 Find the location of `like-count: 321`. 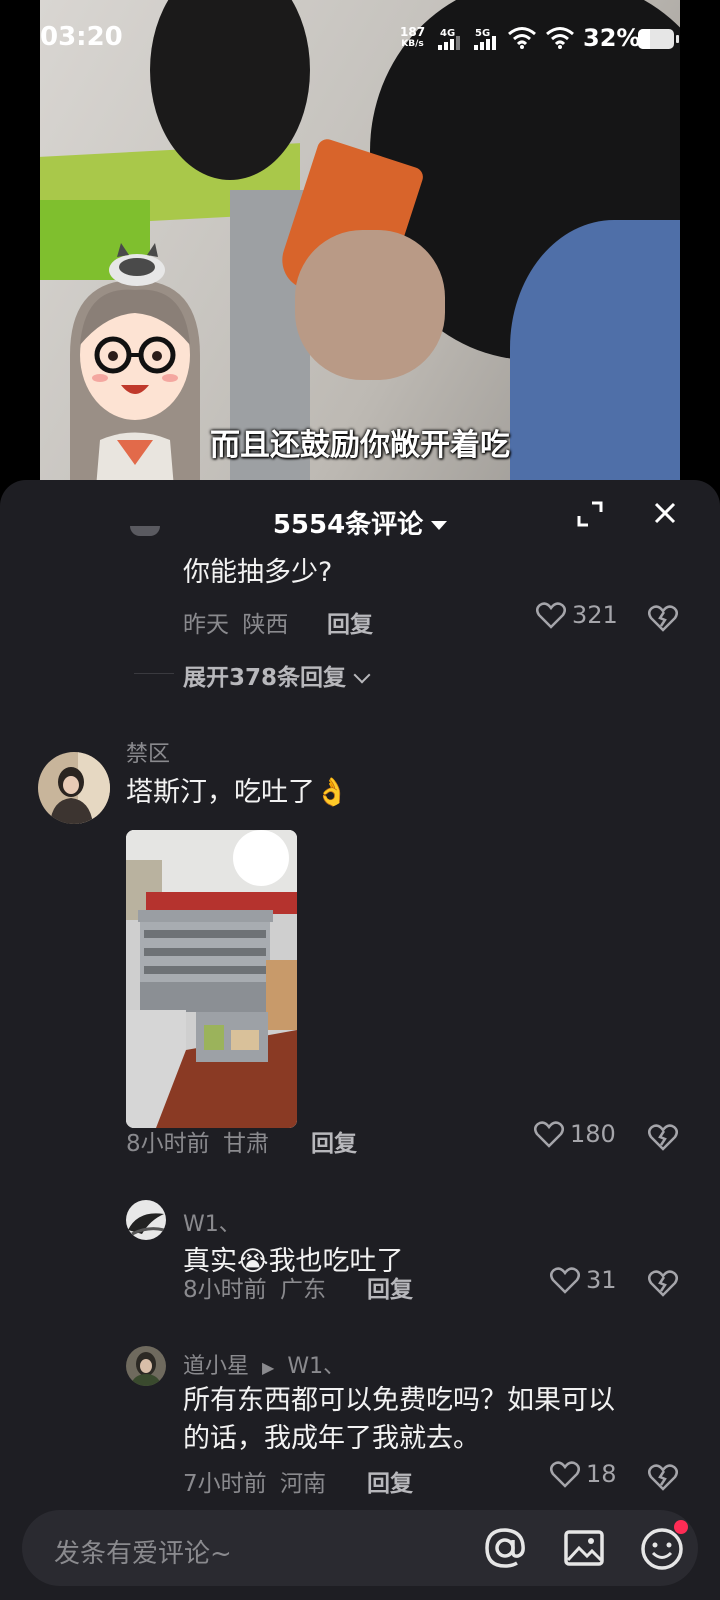

like-count: 321 is located at coordinates (595, 615).